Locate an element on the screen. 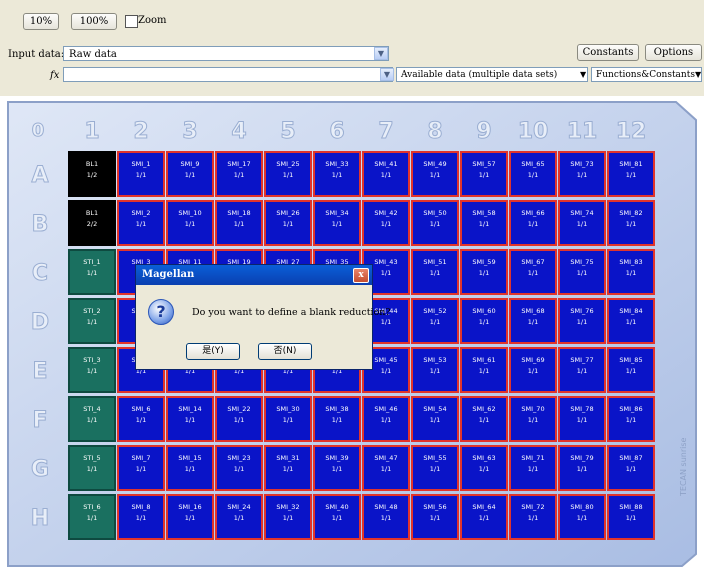 This screenshot has height=568, width=704. plate-well: SMI_16 1/1 is located at coordinates (190, 517).